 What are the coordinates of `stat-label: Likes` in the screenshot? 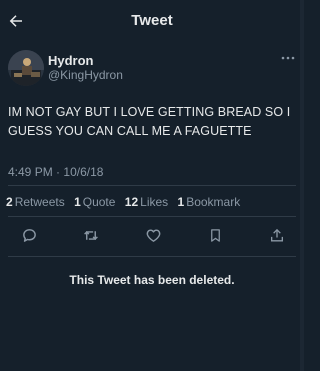 It's located at (154, 202).